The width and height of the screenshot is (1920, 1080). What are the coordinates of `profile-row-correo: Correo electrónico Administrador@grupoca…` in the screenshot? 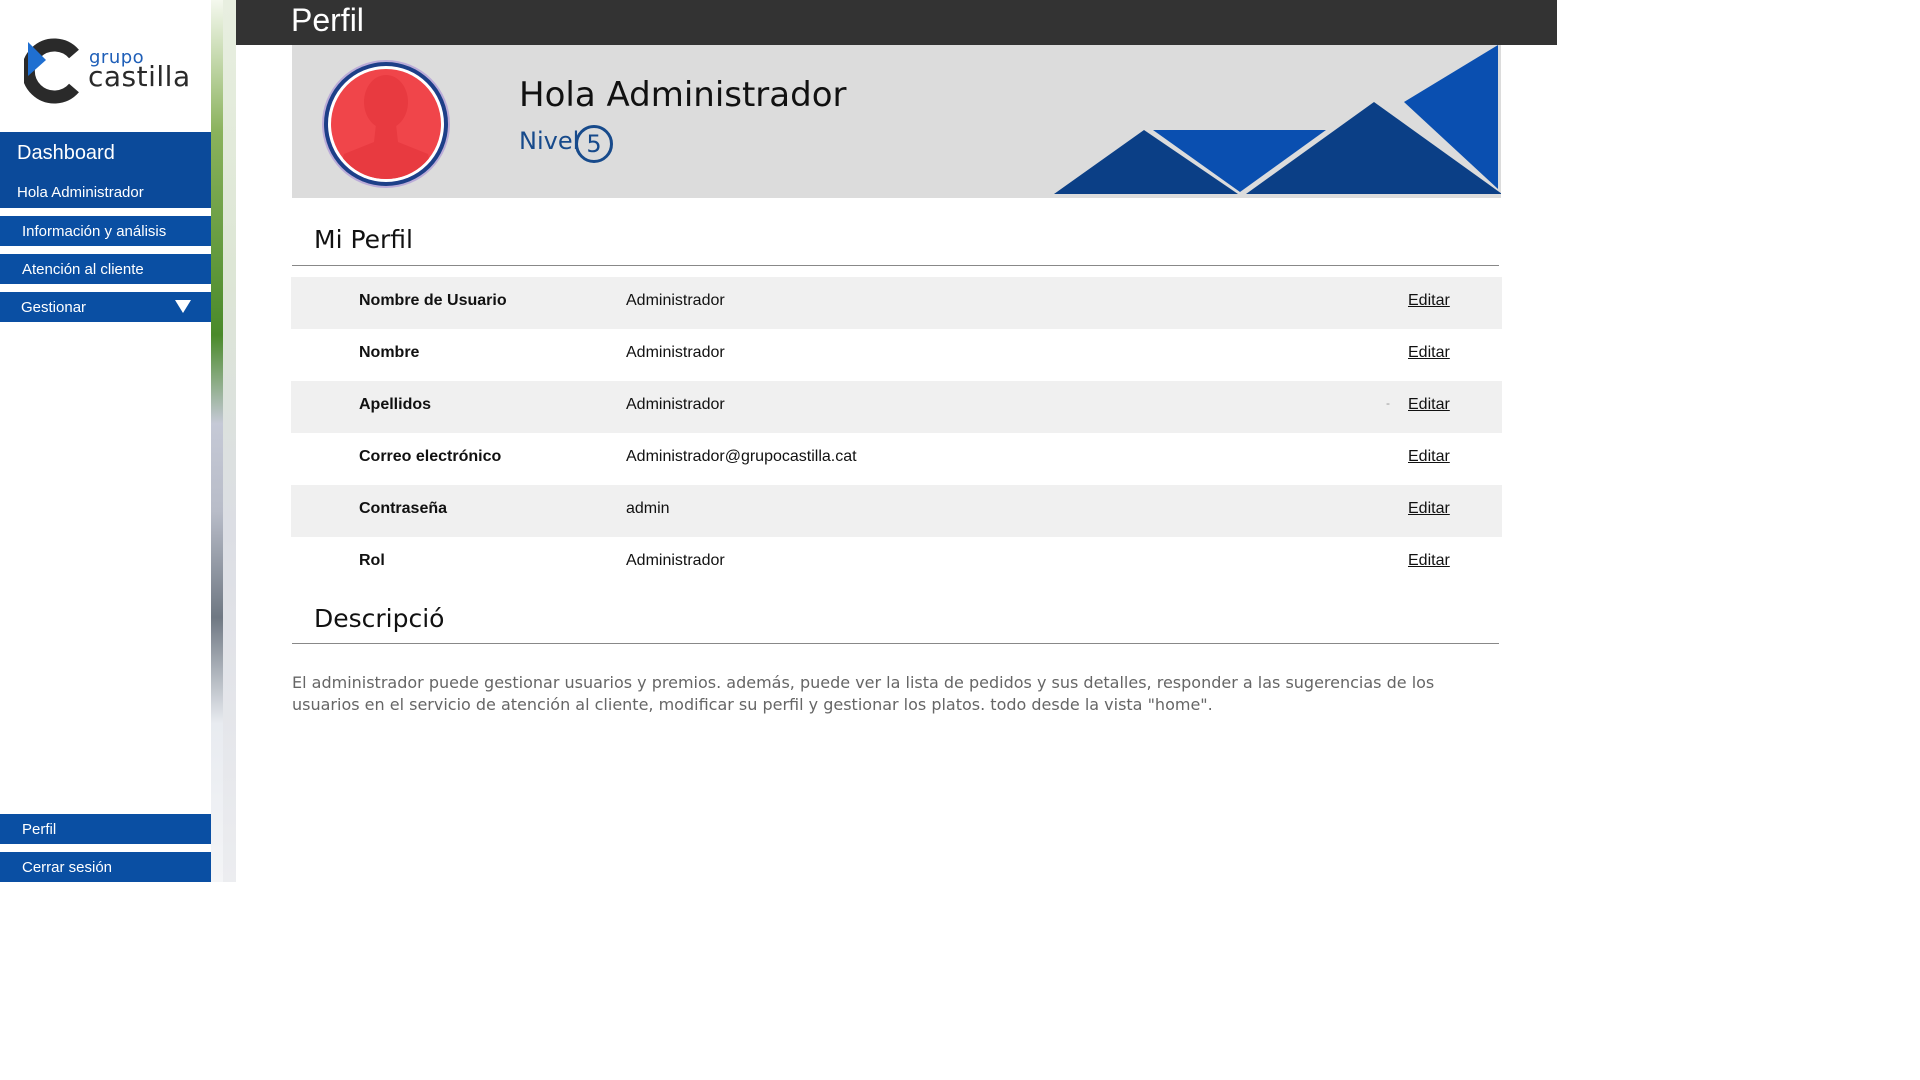 It's located at (896, 459).